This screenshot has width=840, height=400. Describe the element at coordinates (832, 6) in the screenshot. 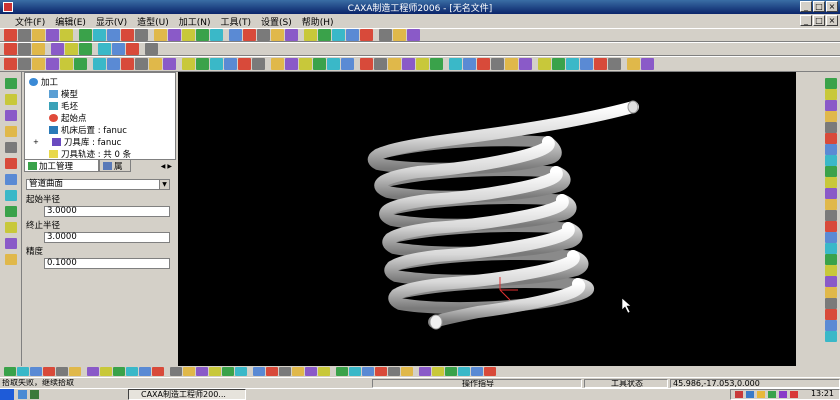

I see `close-button: ×` at that location.